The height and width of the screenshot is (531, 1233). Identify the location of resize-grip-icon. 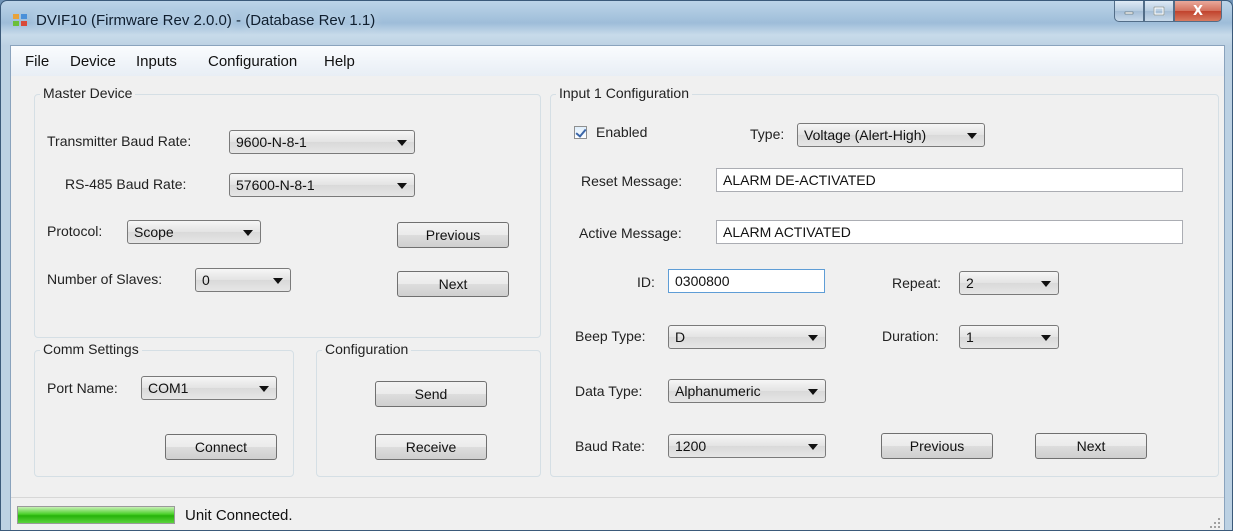
(1215, 523).